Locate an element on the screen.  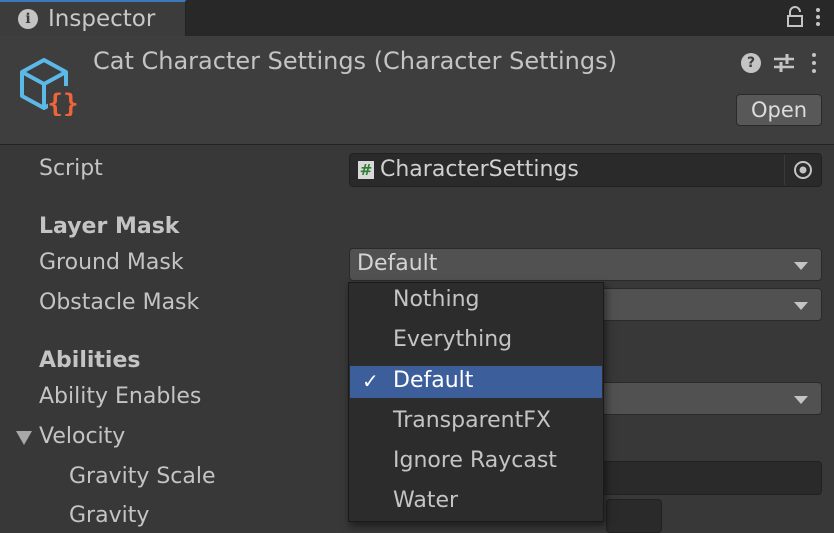
presets-icon is located at coordinates (784, 63).